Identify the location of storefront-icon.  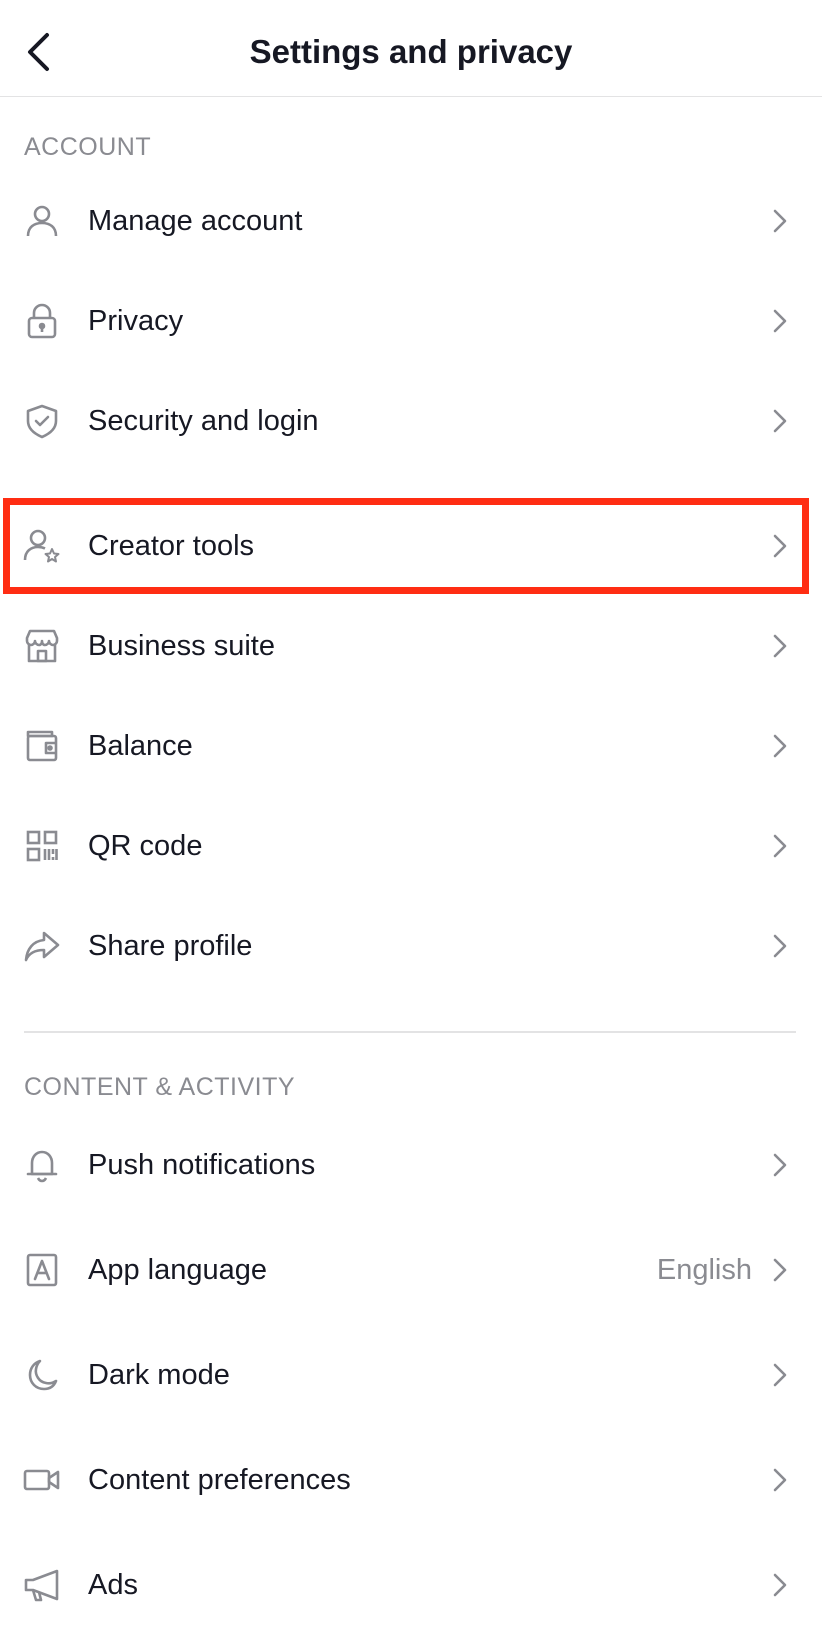
(42, 646).